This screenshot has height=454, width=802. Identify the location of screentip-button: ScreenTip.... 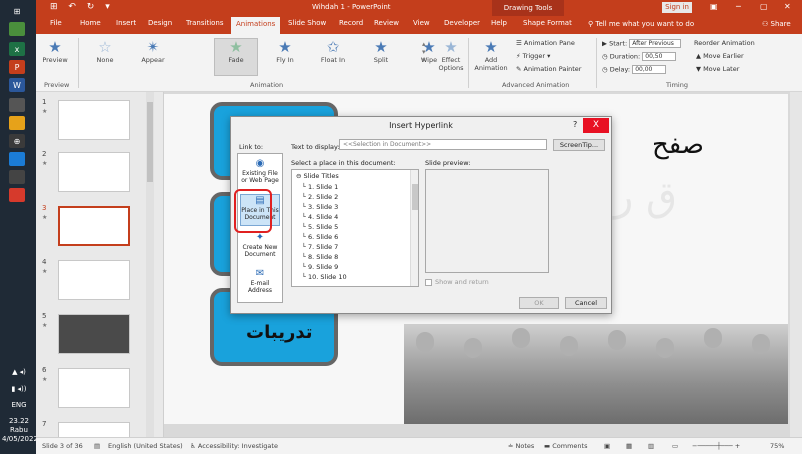
(579, 145).